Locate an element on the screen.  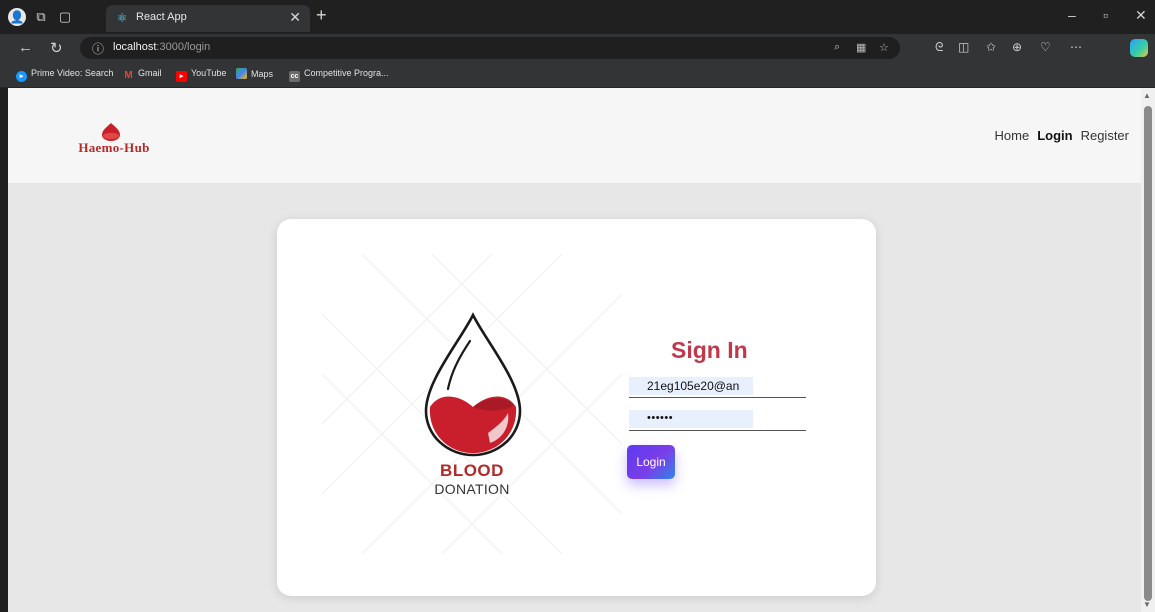
site-menu: Home Login Register is located at coordinates (1058, 135).